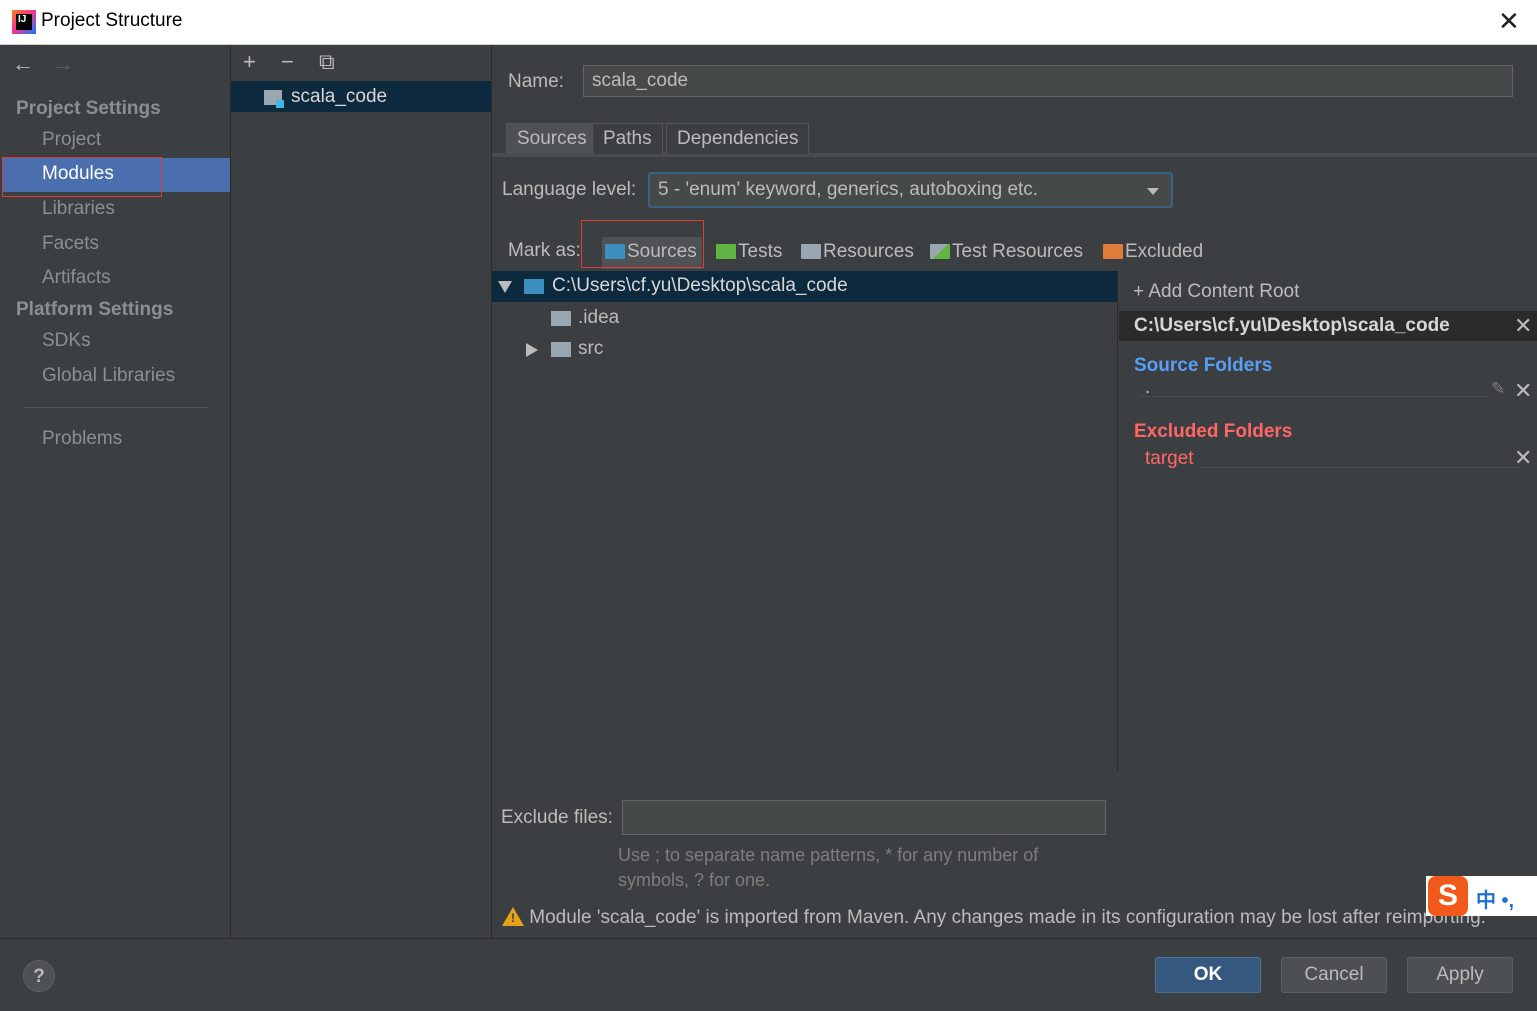  I want to click on module-name: scala_code, so click(339, 96).